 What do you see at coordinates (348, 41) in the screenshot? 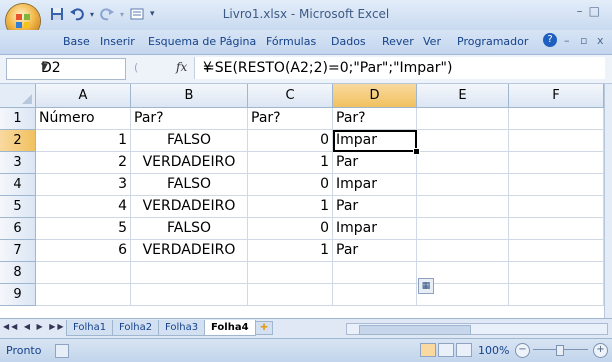
I see `tab-dados: Dados` at bounding box center [348, 41].